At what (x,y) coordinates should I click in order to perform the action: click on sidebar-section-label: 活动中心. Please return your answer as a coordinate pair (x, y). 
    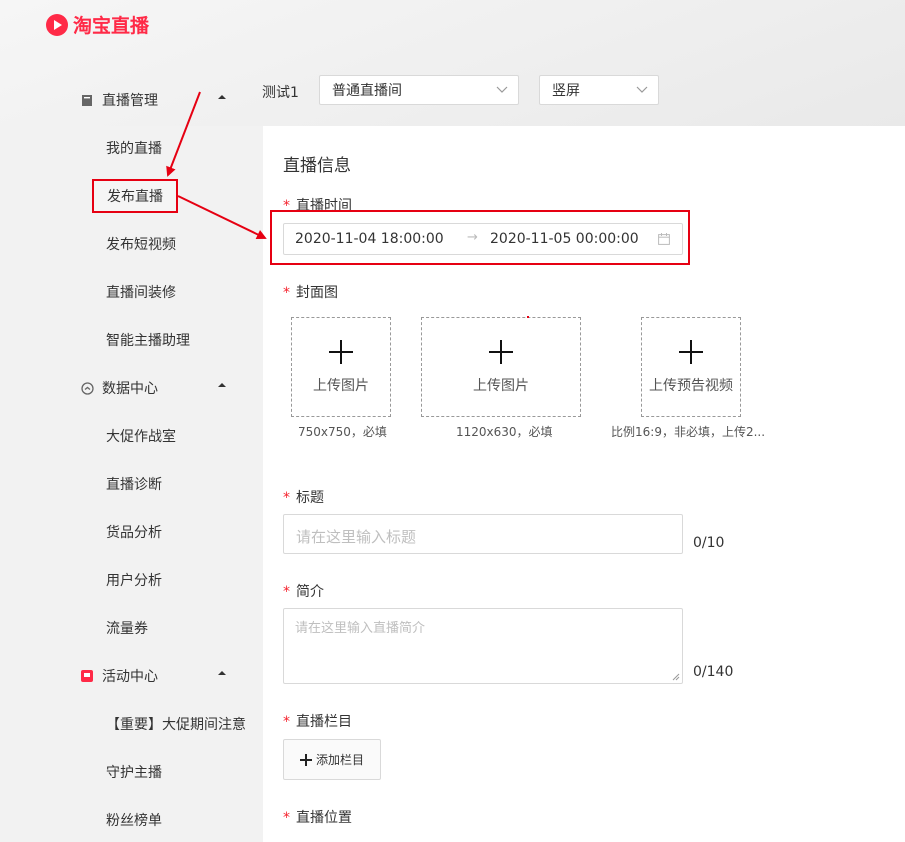
    Looking at the image, I should click on (130, 676).